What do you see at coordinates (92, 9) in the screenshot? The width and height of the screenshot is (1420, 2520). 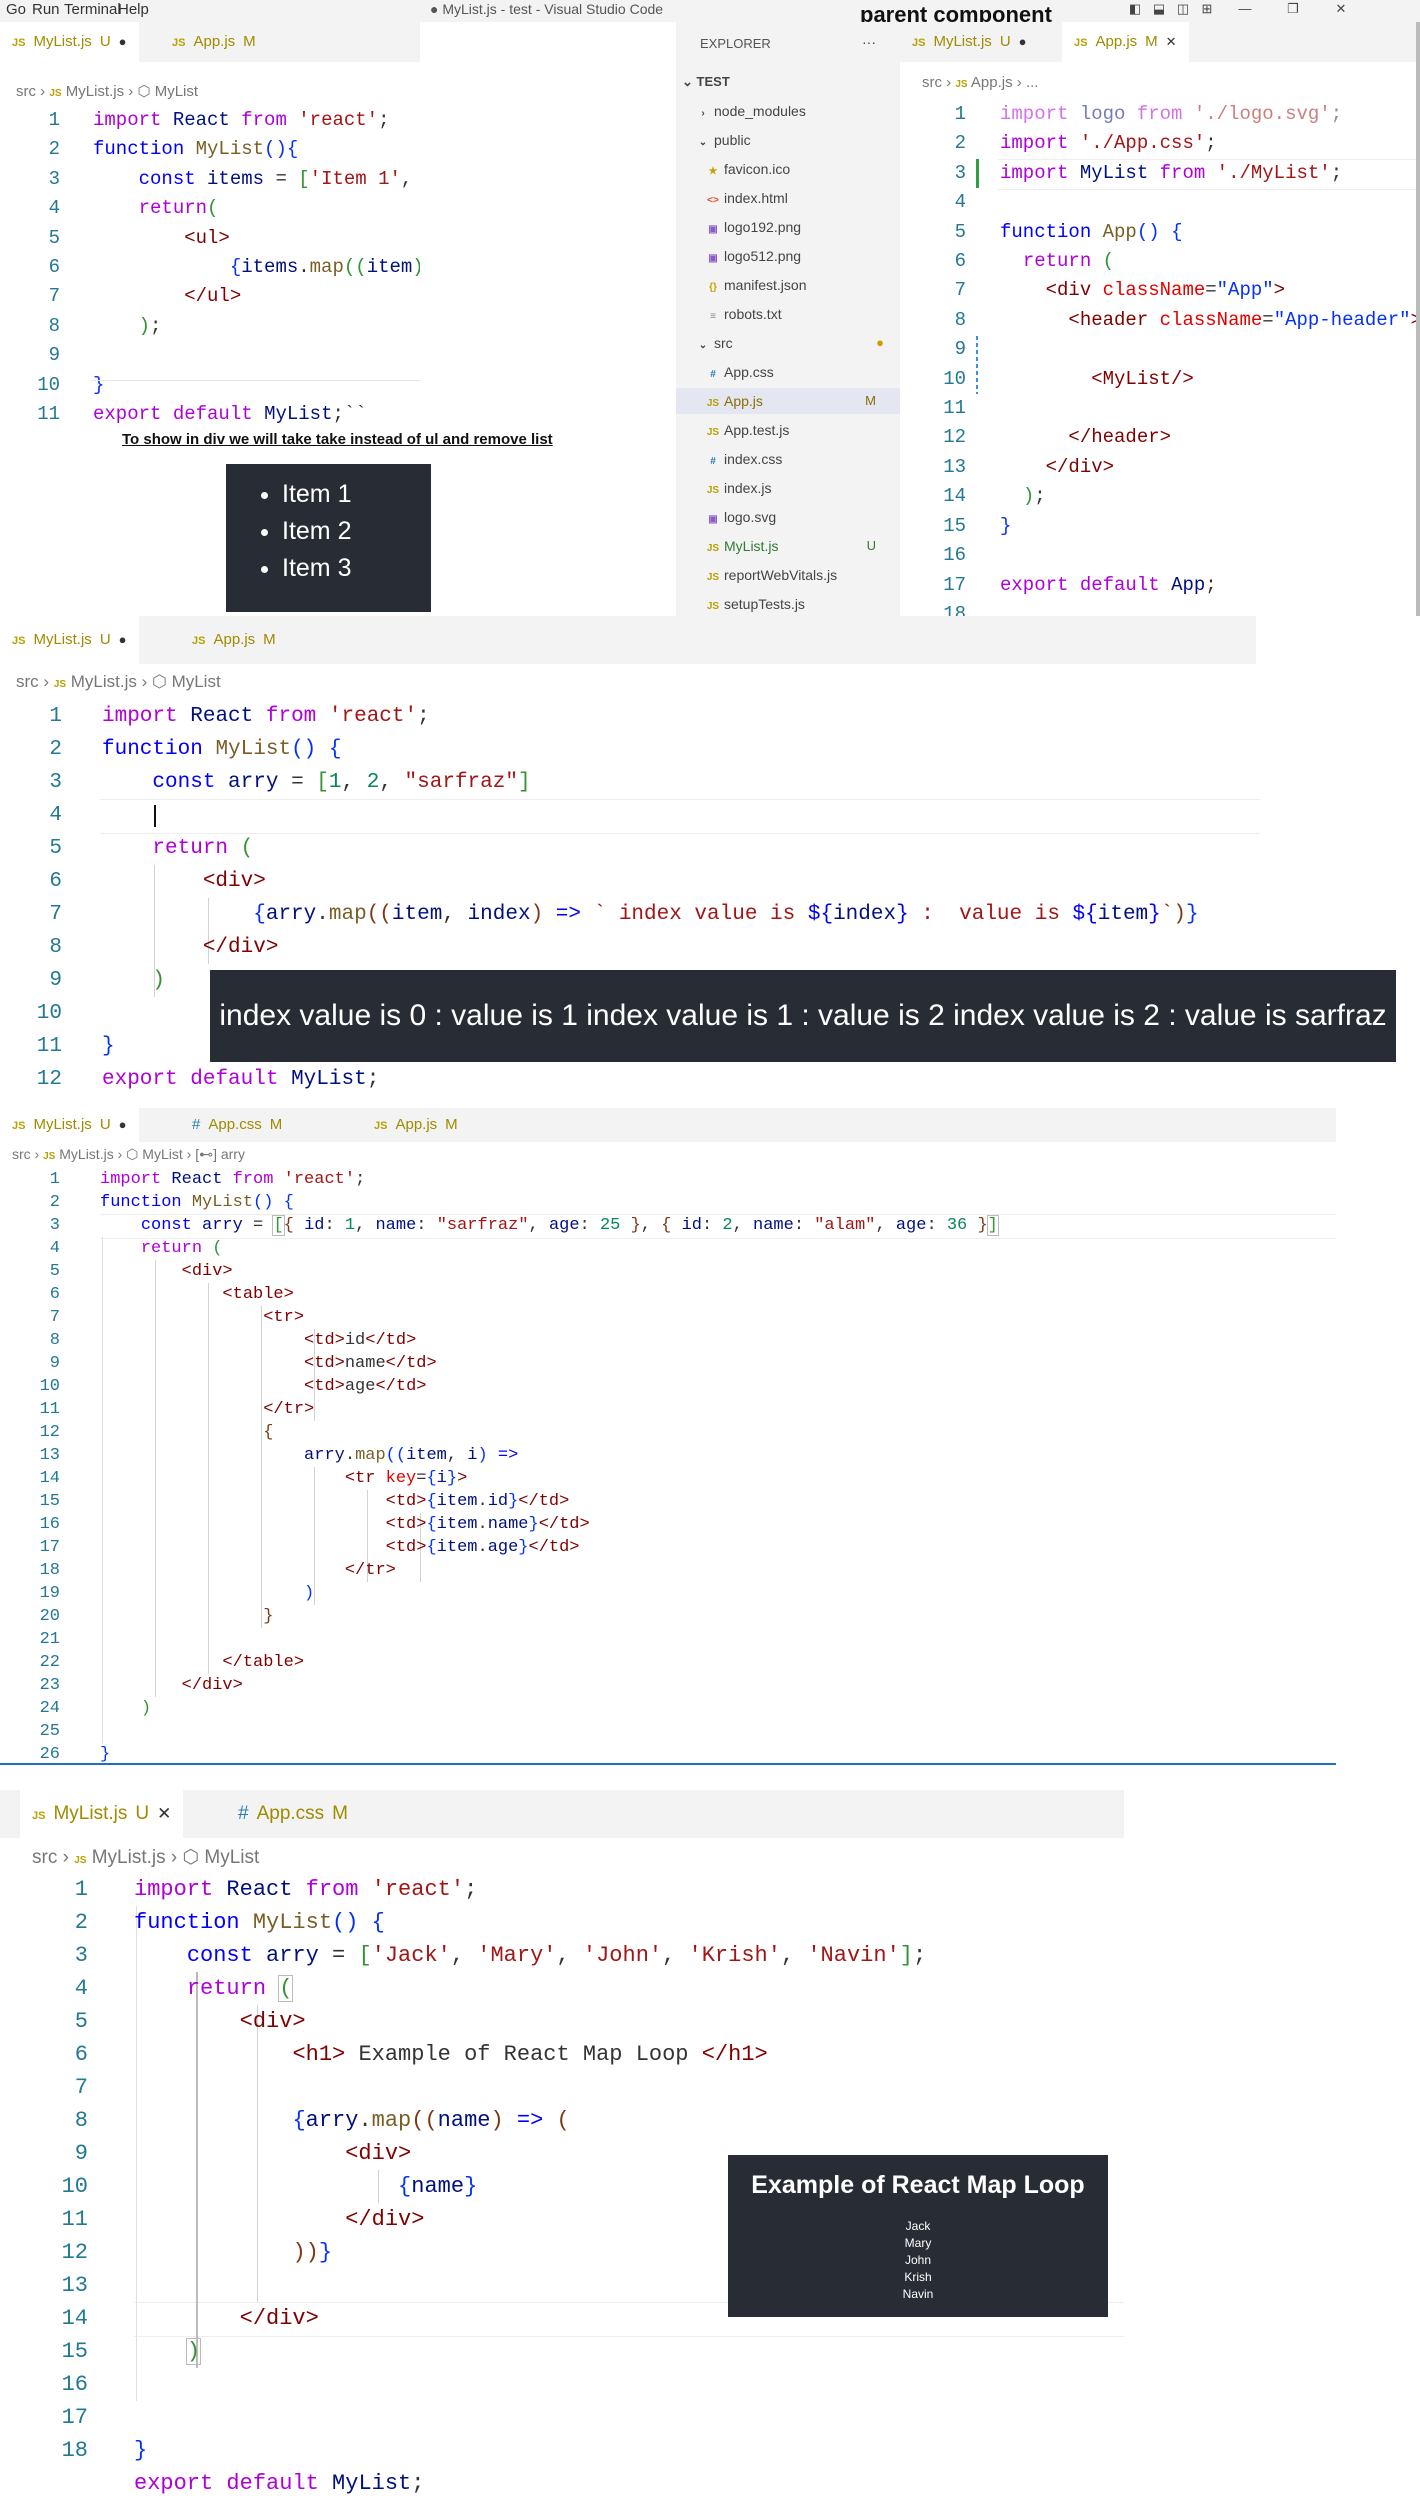 I see `menu-terminal: Terminal` at bounding box center [92, 9].